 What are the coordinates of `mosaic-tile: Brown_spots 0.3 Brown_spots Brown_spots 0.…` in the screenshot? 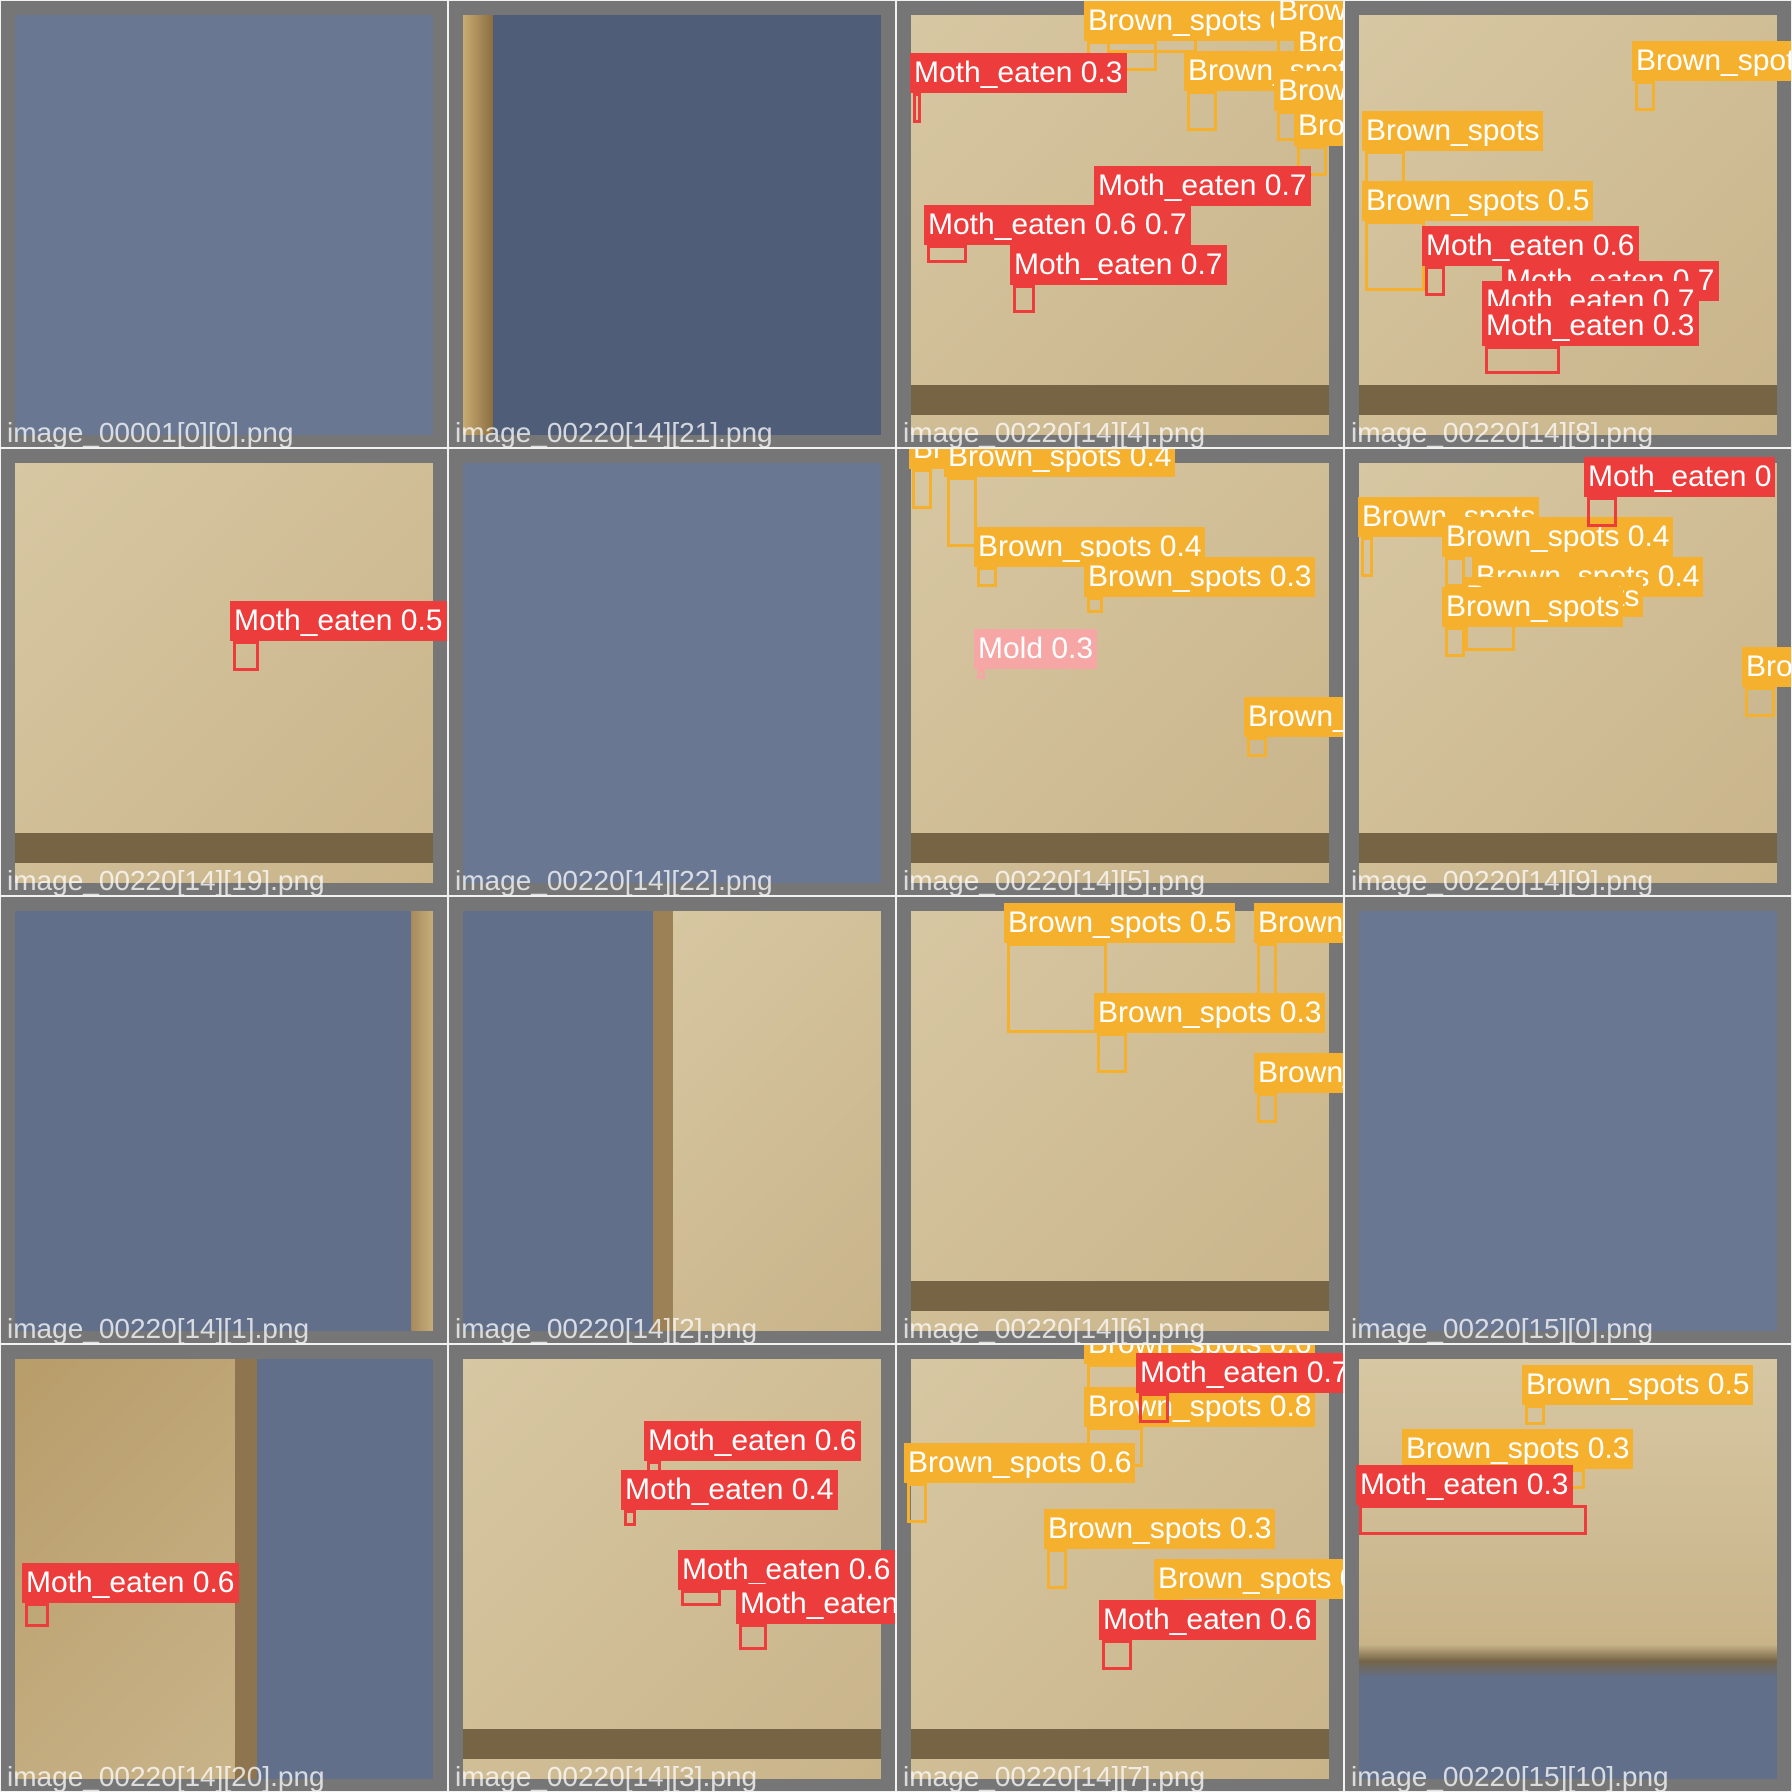 It's located at (1568, 224).